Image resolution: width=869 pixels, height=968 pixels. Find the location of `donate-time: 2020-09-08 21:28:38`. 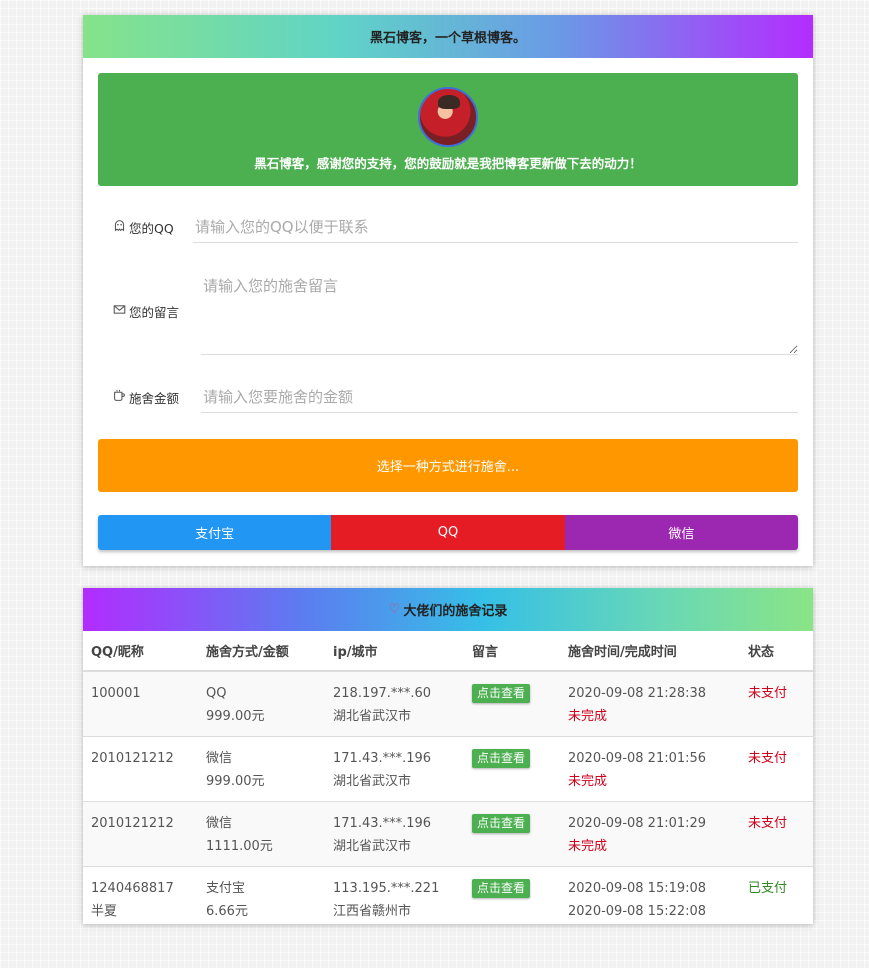

donate-time: 2020-09-08 21:28:38 is located at coordinates (637, 693).